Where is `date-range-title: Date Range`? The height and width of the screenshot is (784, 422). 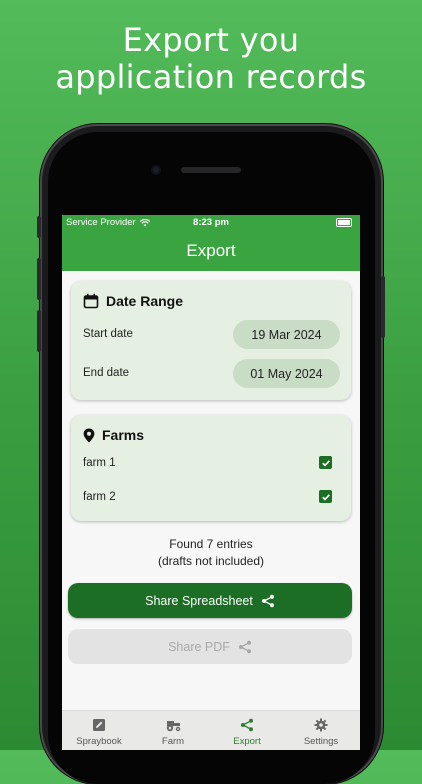
date-range-title: Date Range is located at coordinates (145, 301).